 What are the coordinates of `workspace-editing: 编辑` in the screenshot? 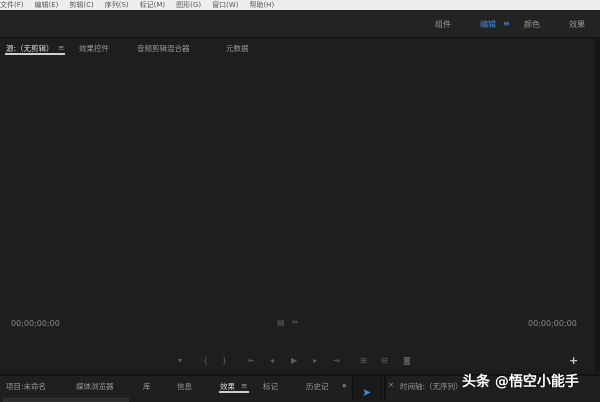 It's located at (488, 24).